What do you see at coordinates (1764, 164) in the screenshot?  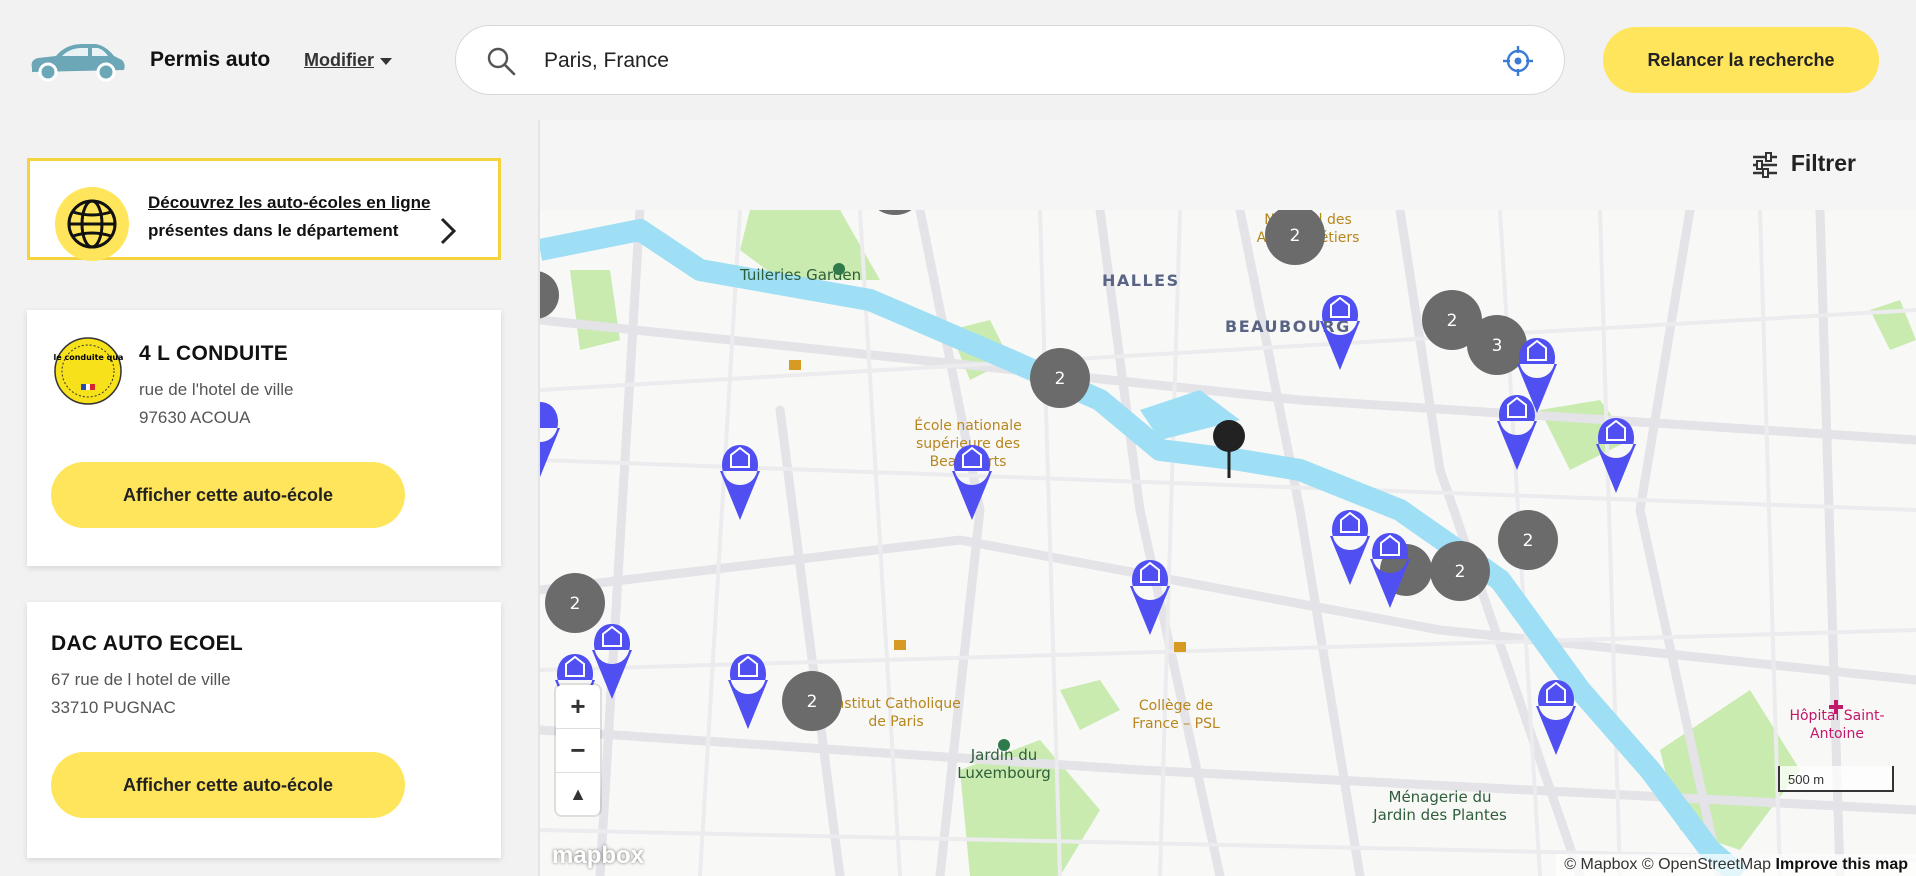 I see `sliders-icon` at bounding box center [1764, 164].